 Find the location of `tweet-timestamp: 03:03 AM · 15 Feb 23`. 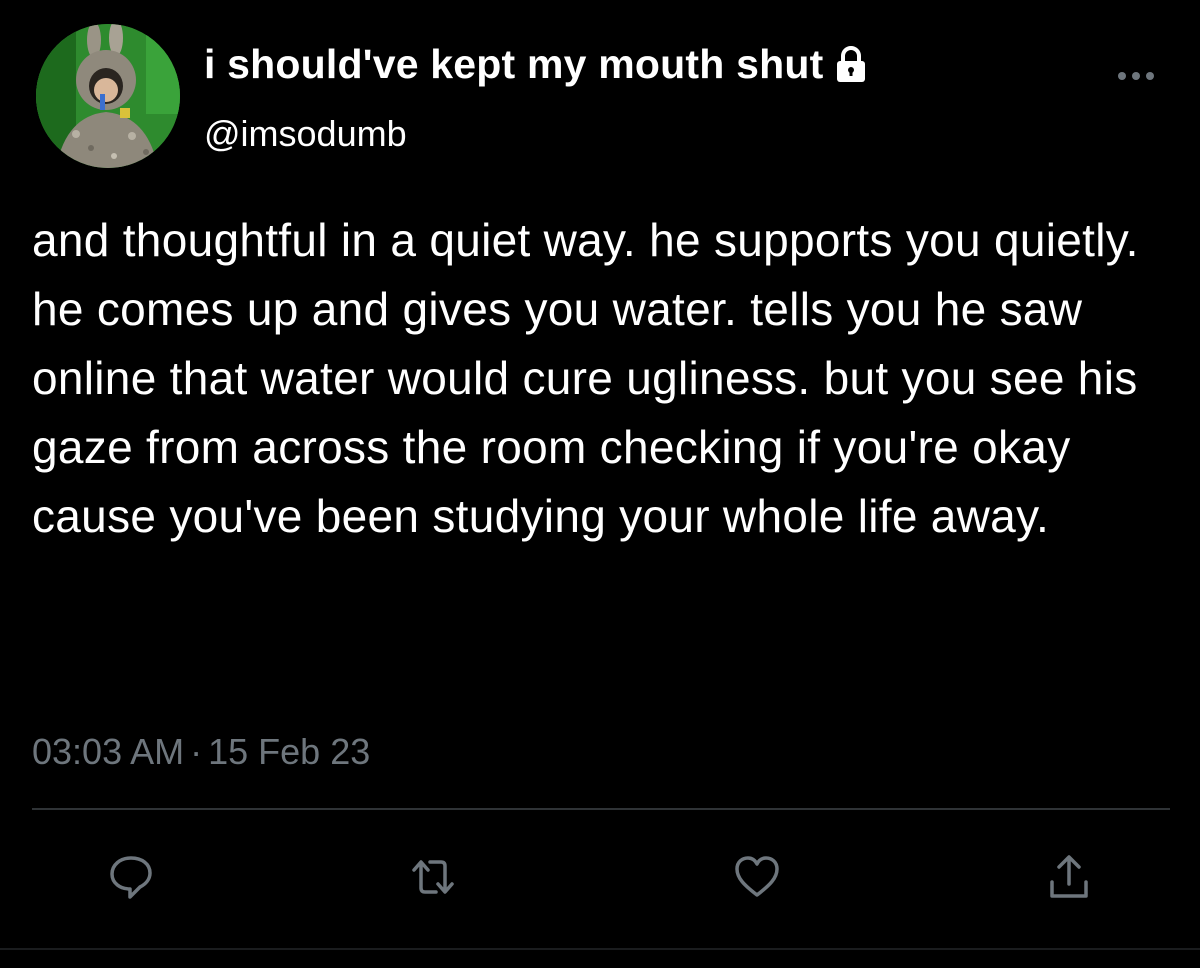

tweet-timestamp: 03:03 AM · 15 Feb 23 is located at coordinates (201, 752).